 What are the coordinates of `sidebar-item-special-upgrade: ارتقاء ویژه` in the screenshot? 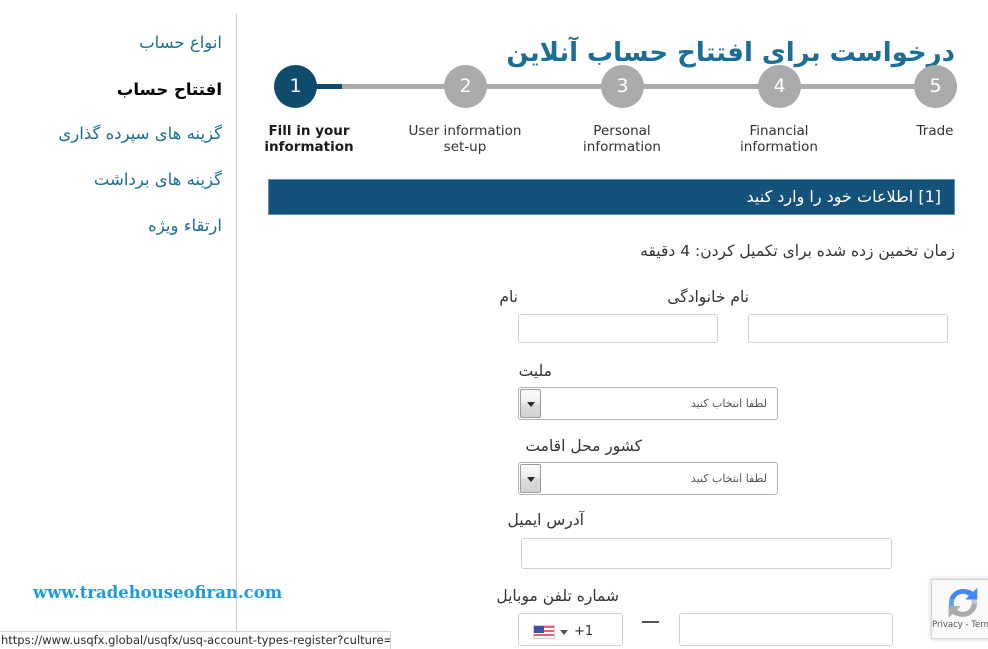 It's located at (185, 226).